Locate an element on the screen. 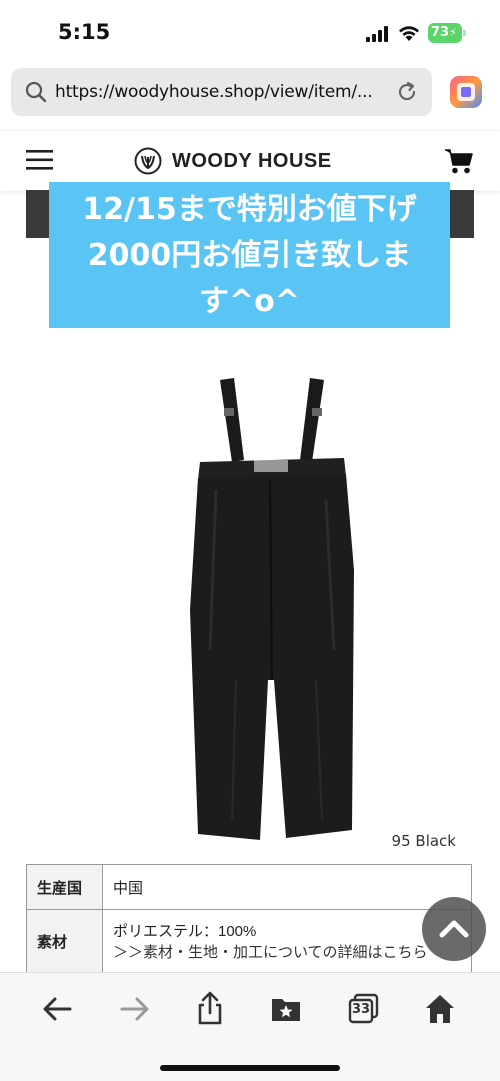 This screenshot has height=1081, width=500. scroll-to-top-button is located at coordinates (454, 929).